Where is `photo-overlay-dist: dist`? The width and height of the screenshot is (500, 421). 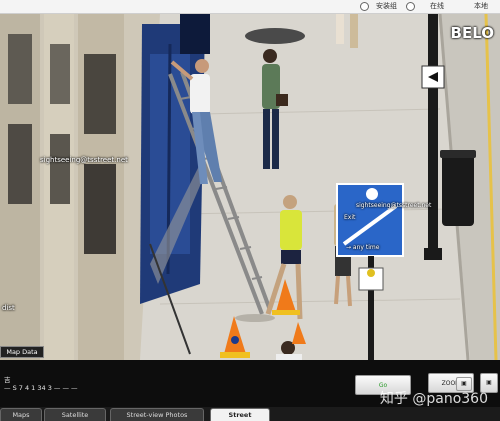
photo-overlay-dist: dist is located at coordinates (8, 308).